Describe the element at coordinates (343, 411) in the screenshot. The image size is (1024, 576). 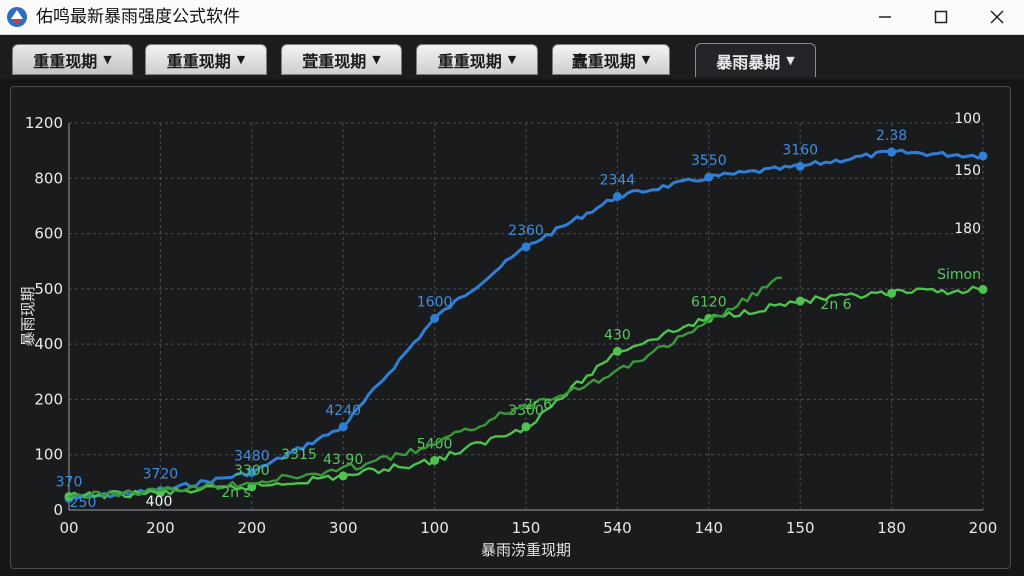
I see `data-label-blue: 4240` at that location.